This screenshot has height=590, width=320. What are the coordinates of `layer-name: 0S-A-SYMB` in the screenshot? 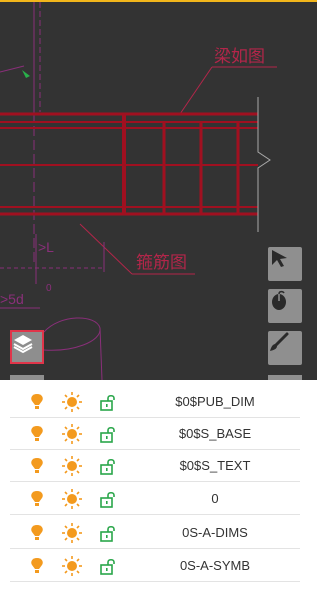 It's located at (215, 565).